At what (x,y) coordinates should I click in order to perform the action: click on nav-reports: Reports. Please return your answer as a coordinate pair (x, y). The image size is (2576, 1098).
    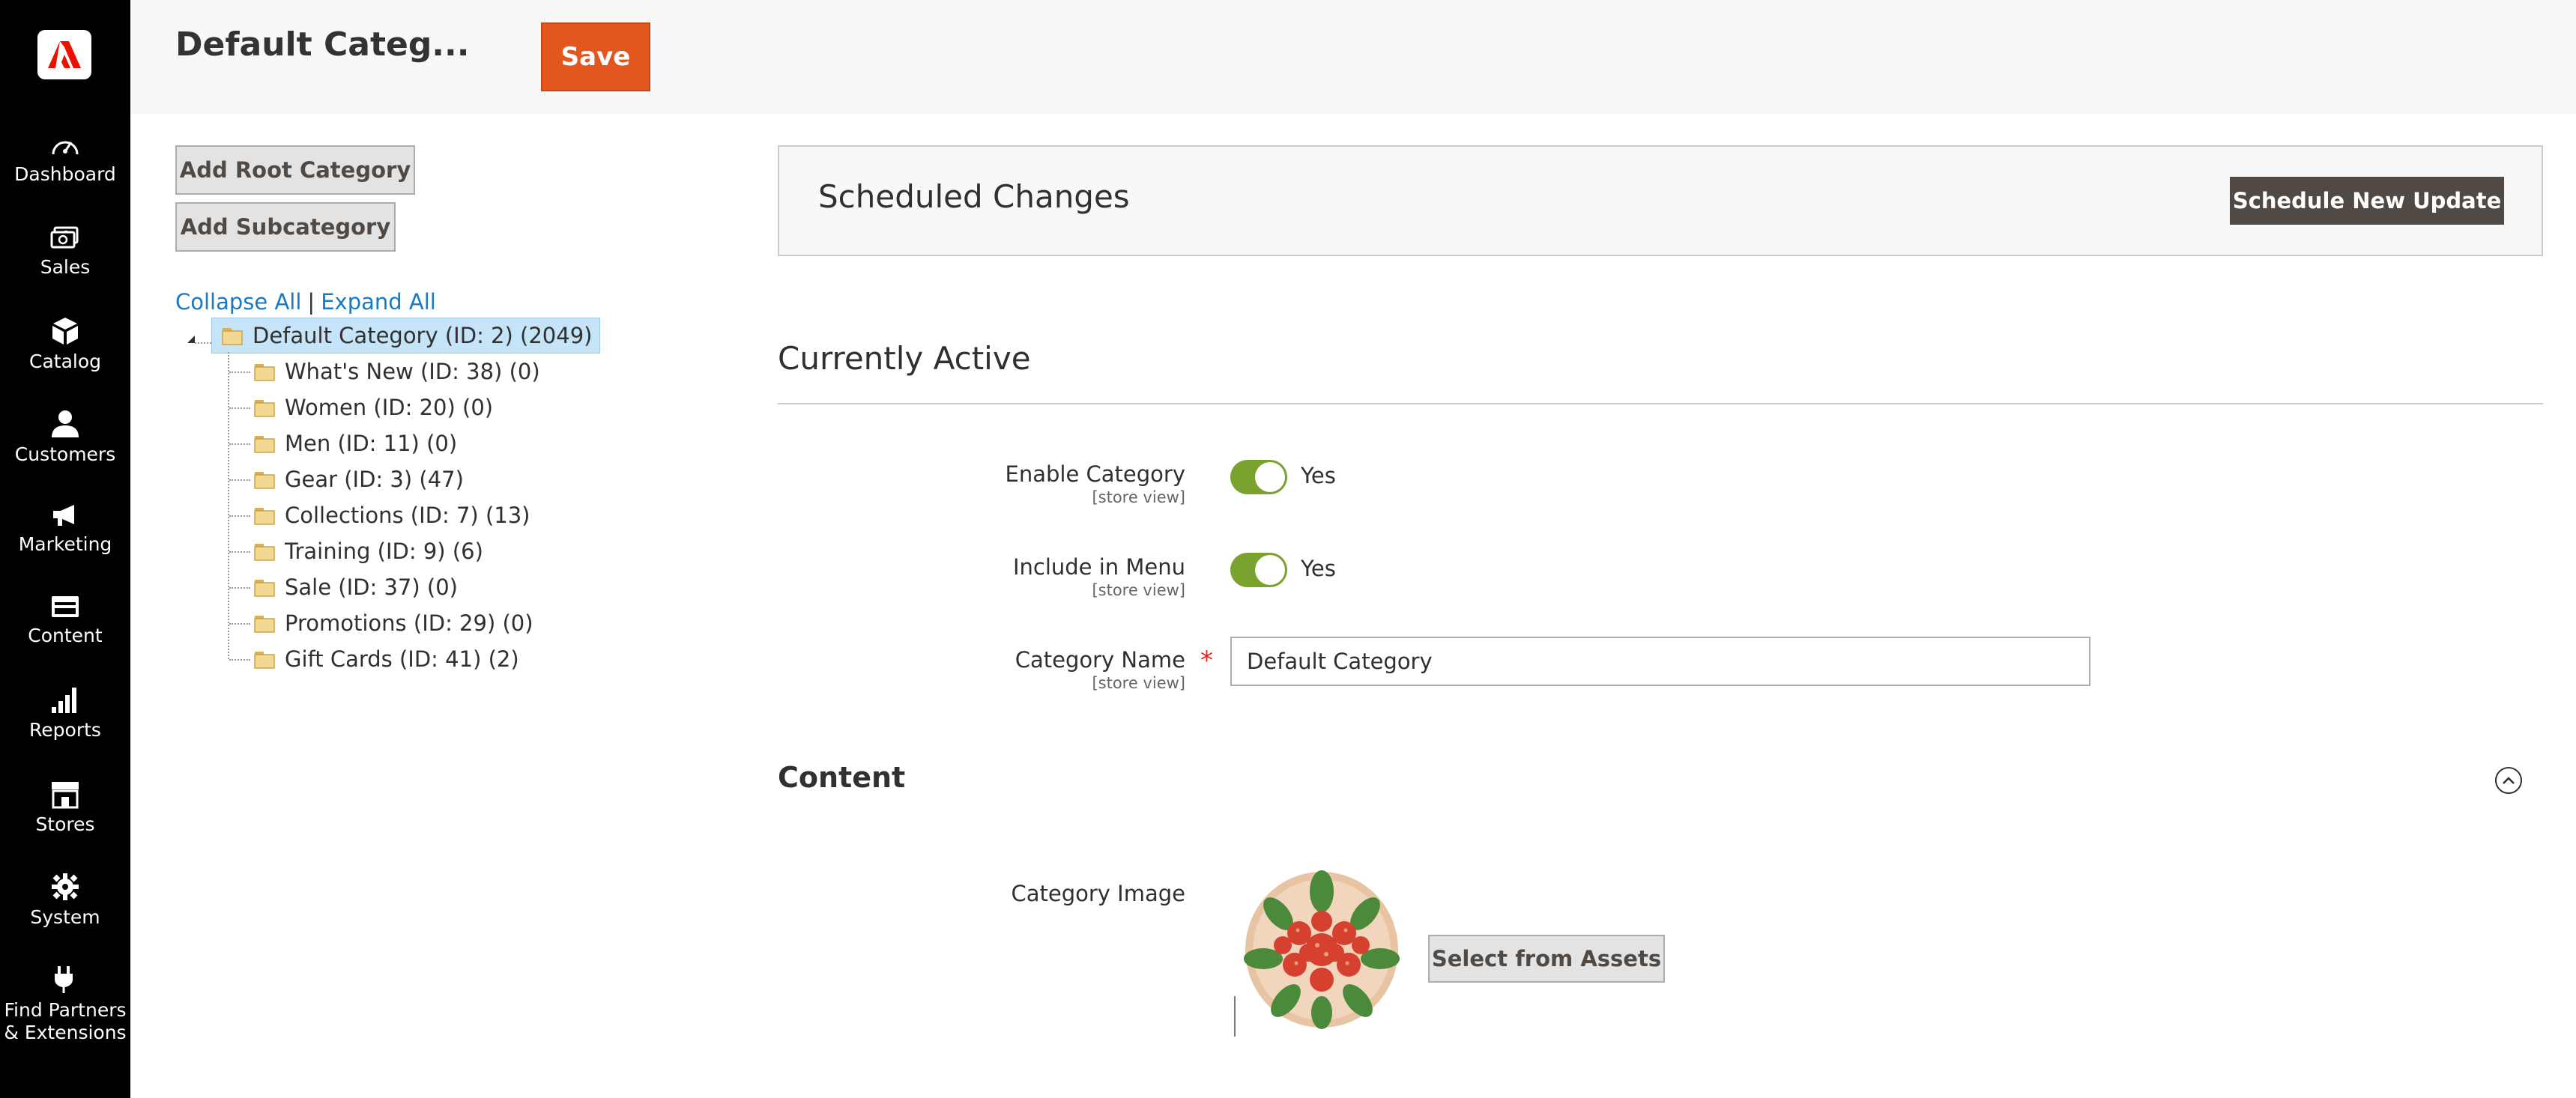
    Looking at the image, I should click on (65, 713).